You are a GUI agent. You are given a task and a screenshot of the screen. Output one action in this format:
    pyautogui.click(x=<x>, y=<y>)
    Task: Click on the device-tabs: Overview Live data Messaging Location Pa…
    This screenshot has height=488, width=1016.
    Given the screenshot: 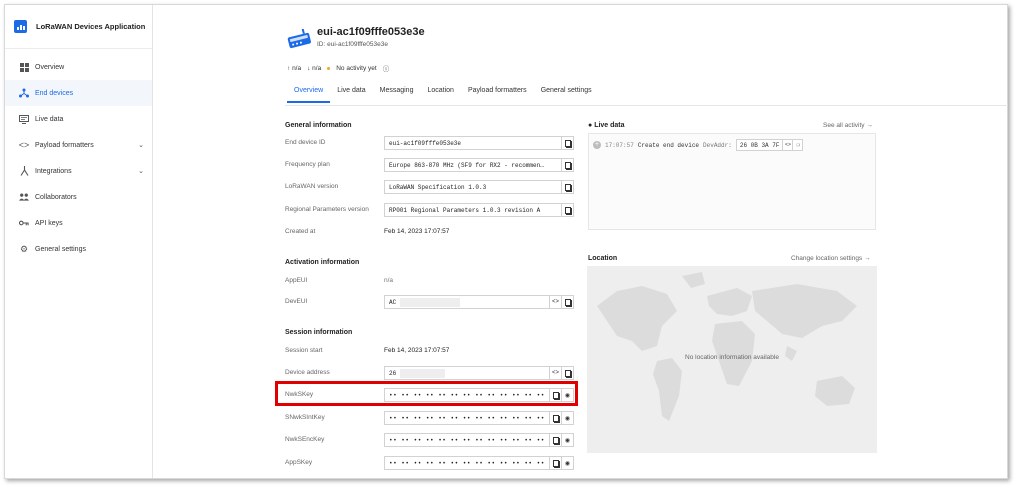 What is the action you would take?
    pyautogui.click(x=443, y=93)
    